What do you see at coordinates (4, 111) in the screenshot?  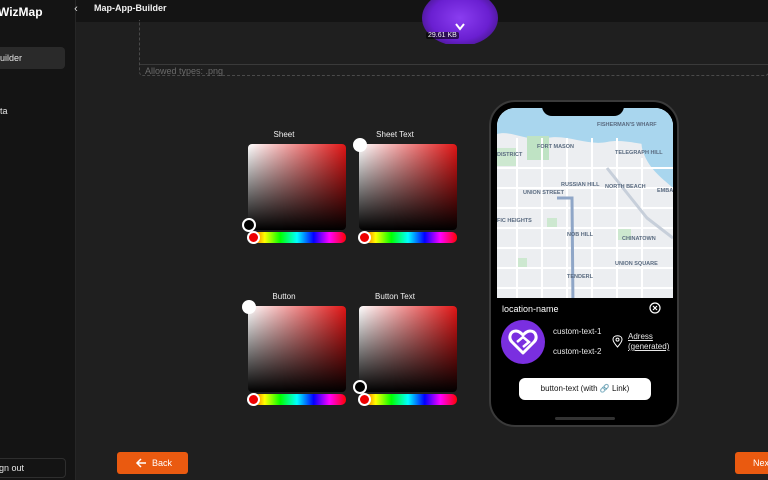 I see `sidebar-item-label: ta` at bounding box center [4, 111].